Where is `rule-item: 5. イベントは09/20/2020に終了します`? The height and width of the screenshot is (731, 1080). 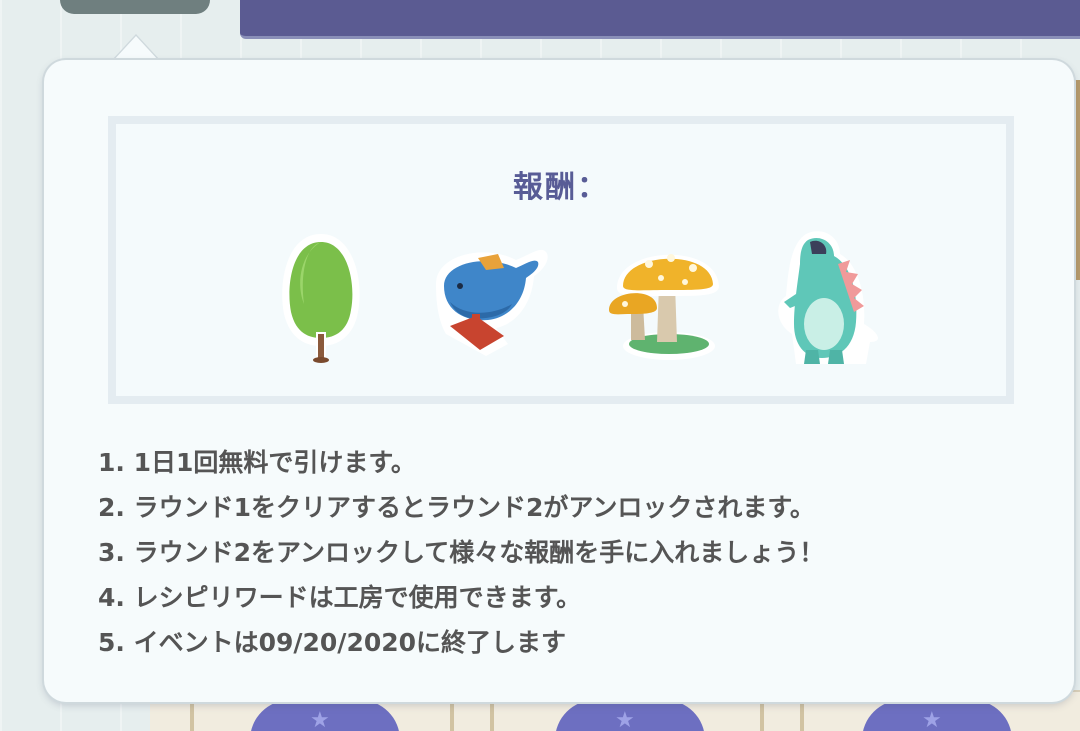
rule-item: 5. イベントは09/20/2020に終了します is located at coordinates (332, 642).